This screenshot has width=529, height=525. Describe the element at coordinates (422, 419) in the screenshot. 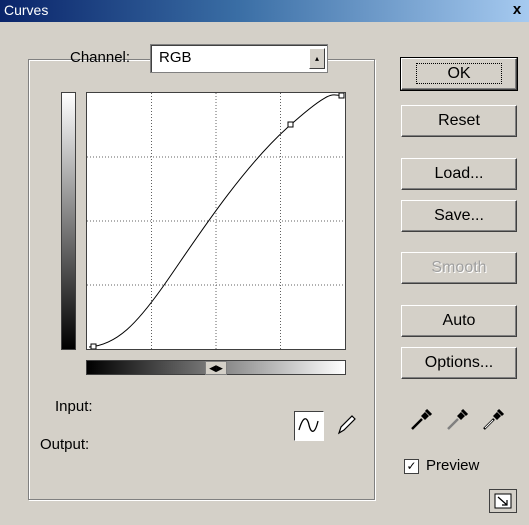

I see `black-eyedropper-icon` at that location.